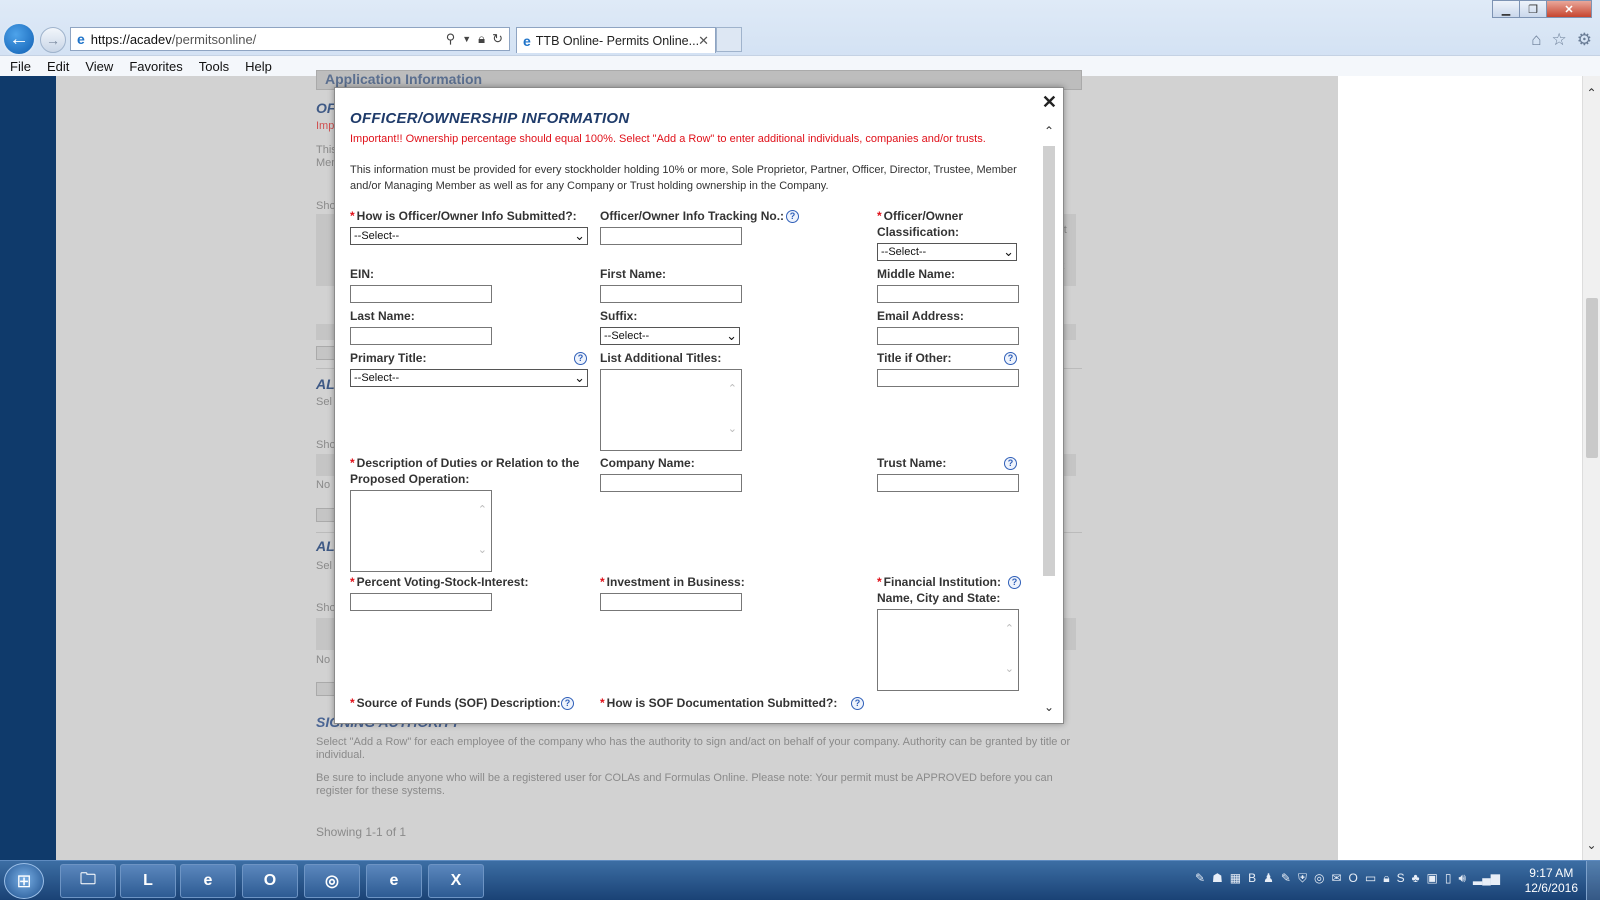 The width and height of the screenshot is (1600, 900). What do you see at coordinates (1486, 878) in the screenshot?
I see `tray-signal-icon: ▂▄▆` at bounding box center [1486, 878].